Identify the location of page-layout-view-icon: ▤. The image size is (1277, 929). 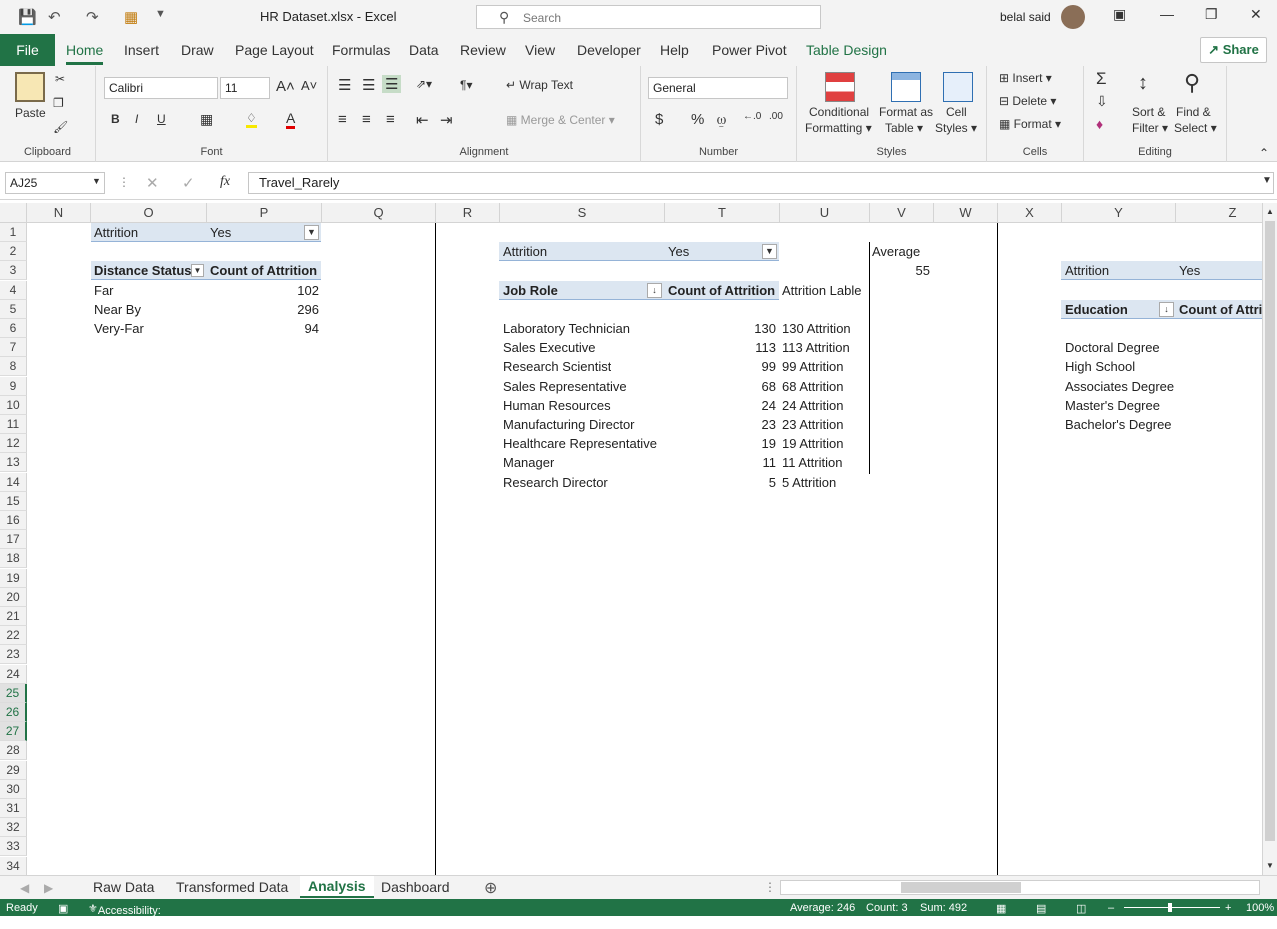
(1041, 908).